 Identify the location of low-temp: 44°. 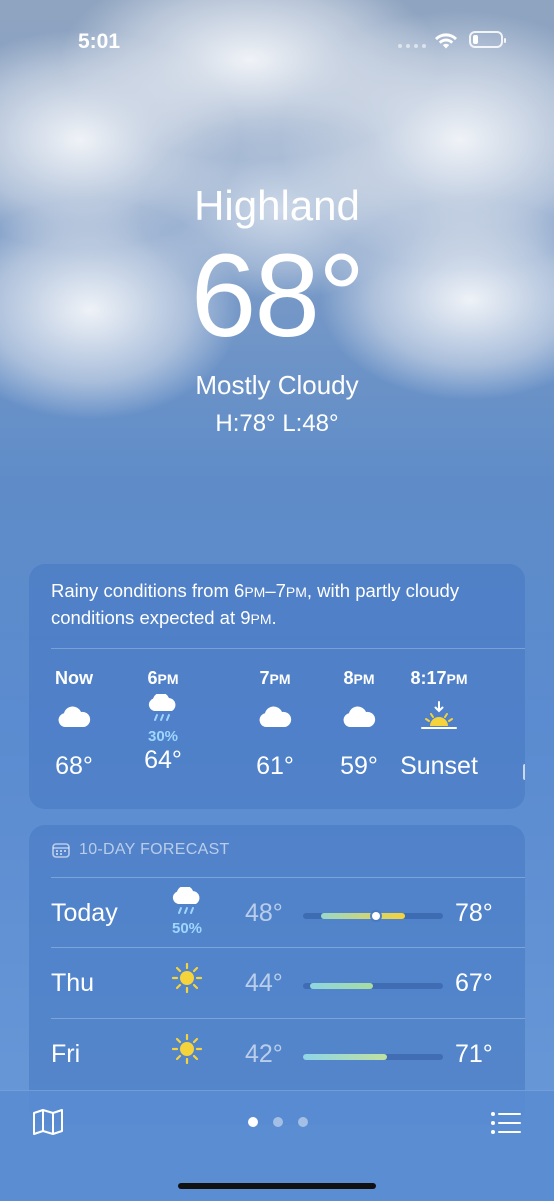
(264, 983).